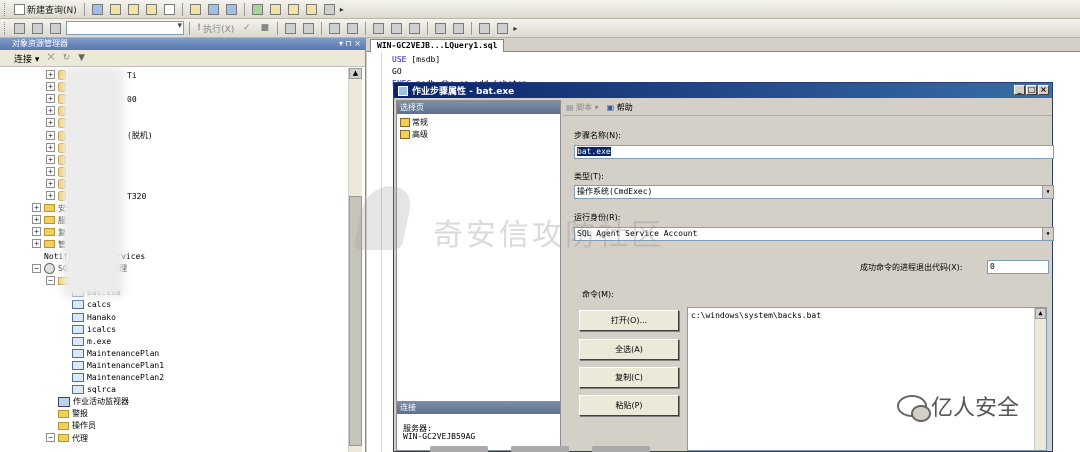 This screenshot has height=452, width=1080. I want to click on code-line-2: GO, so click(397, 71).